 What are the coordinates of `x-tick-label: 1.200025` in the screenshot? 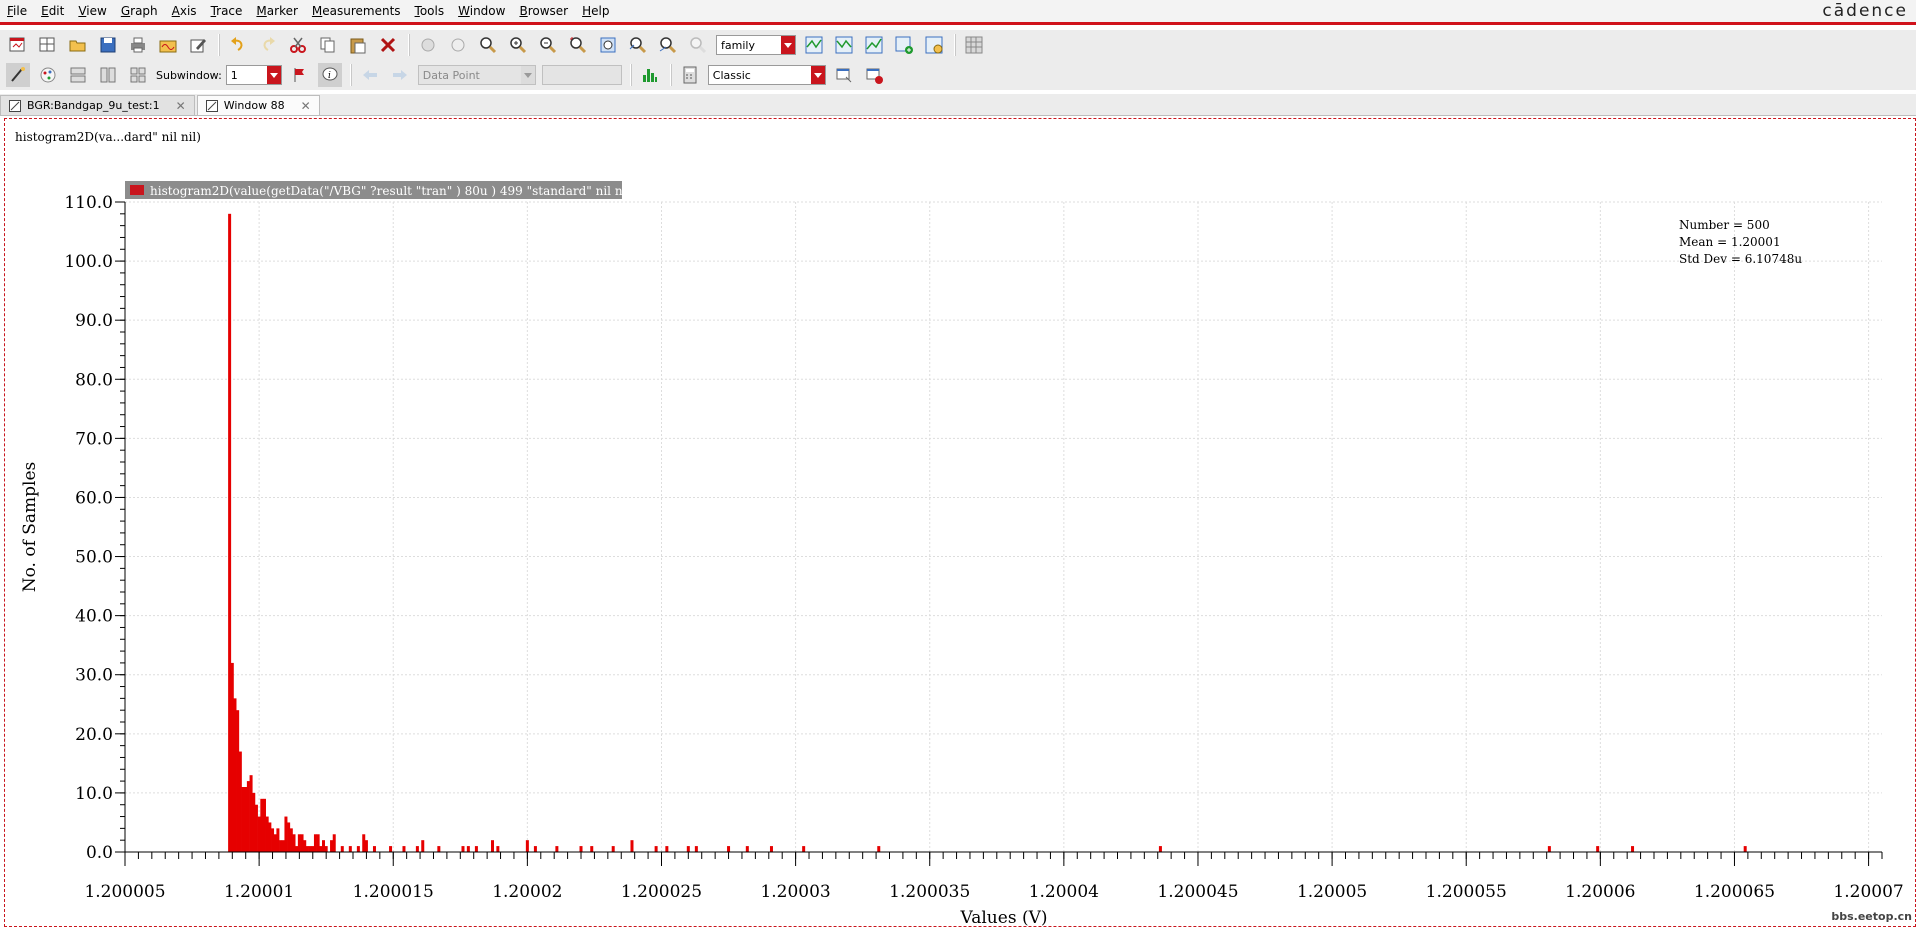 It's located at (661, 892).